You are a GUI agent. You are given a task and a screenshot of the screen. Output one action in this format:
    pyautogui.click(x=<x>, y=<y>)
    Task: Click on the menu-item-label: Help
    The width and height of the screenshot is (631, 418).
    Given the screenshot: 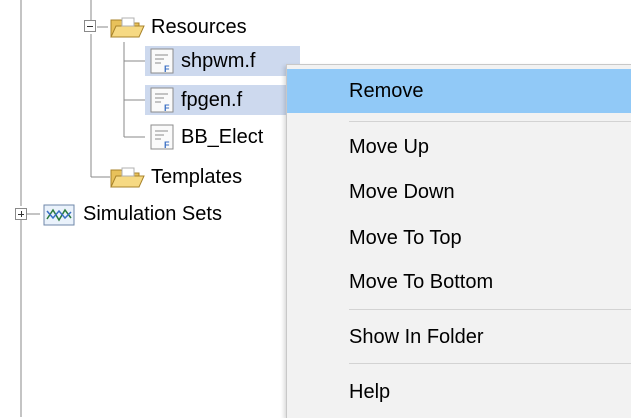 What is the action you would take?
    pyautogui.click(x=370, y=391)
    